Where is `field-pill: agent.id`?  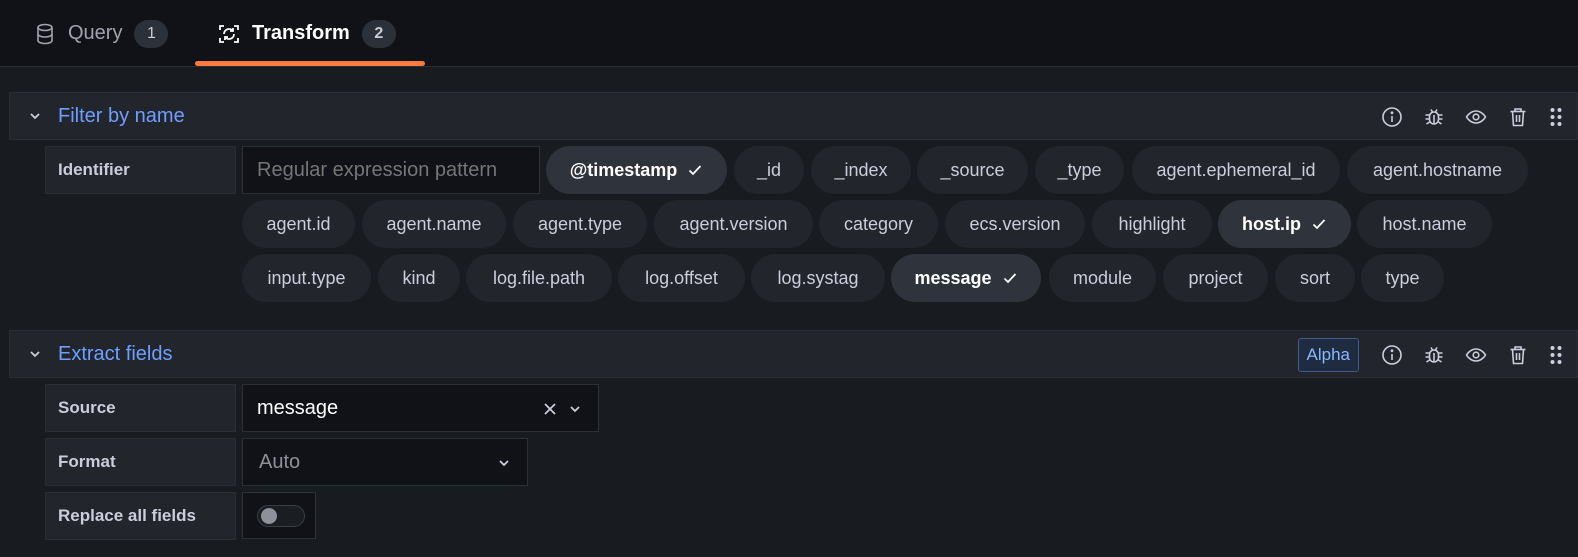
field-pill: agent.id is located at coordinates (298, 224).